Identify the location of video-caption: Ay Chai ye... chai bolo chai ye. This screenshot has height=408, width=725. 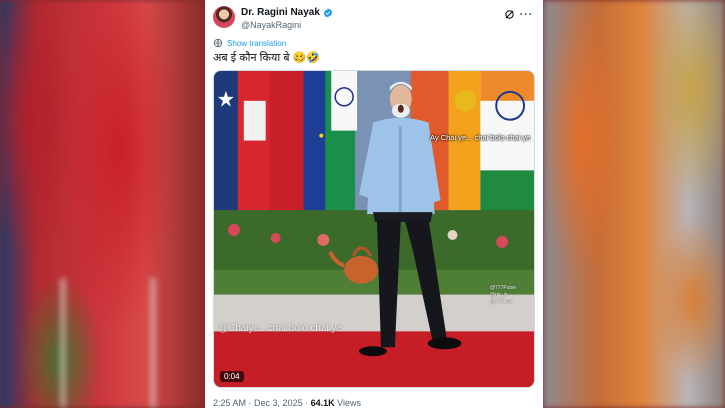
(480, 137).